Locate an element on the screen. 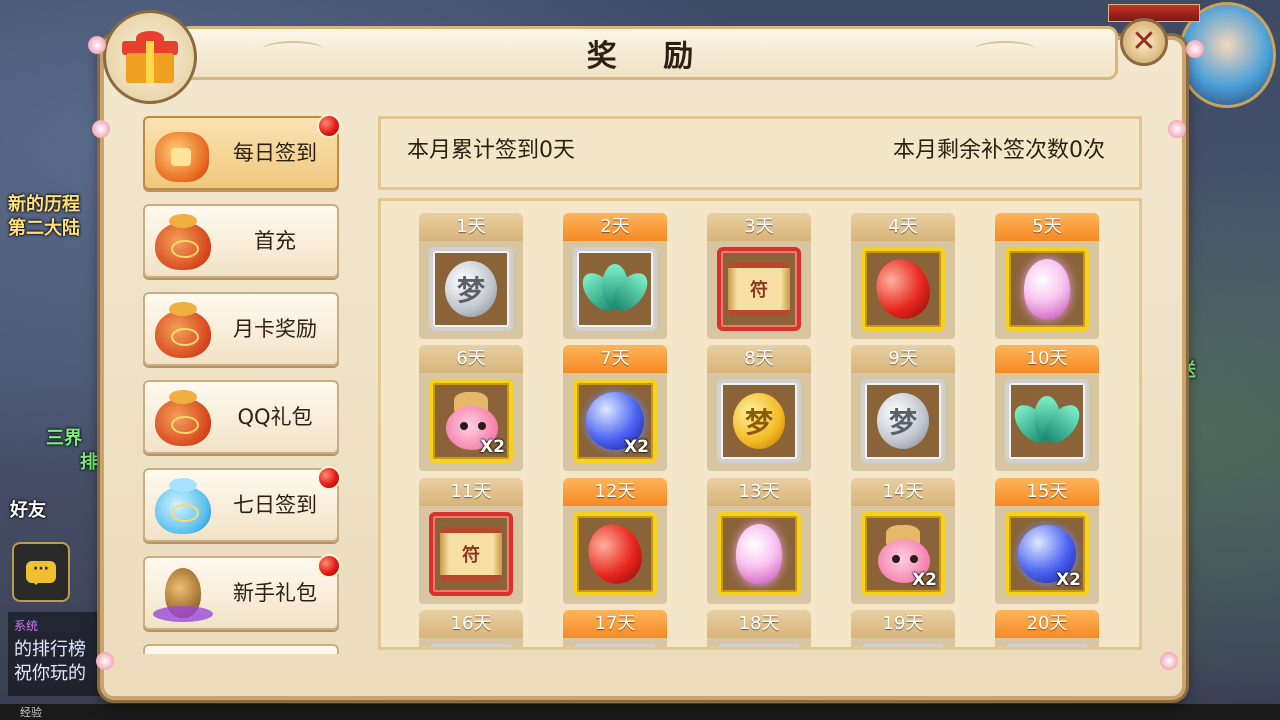 Image resolution: width=1280 pixels, height=720 pixels. reward-day-cell: 18天 is located at coordinates (759, 628).